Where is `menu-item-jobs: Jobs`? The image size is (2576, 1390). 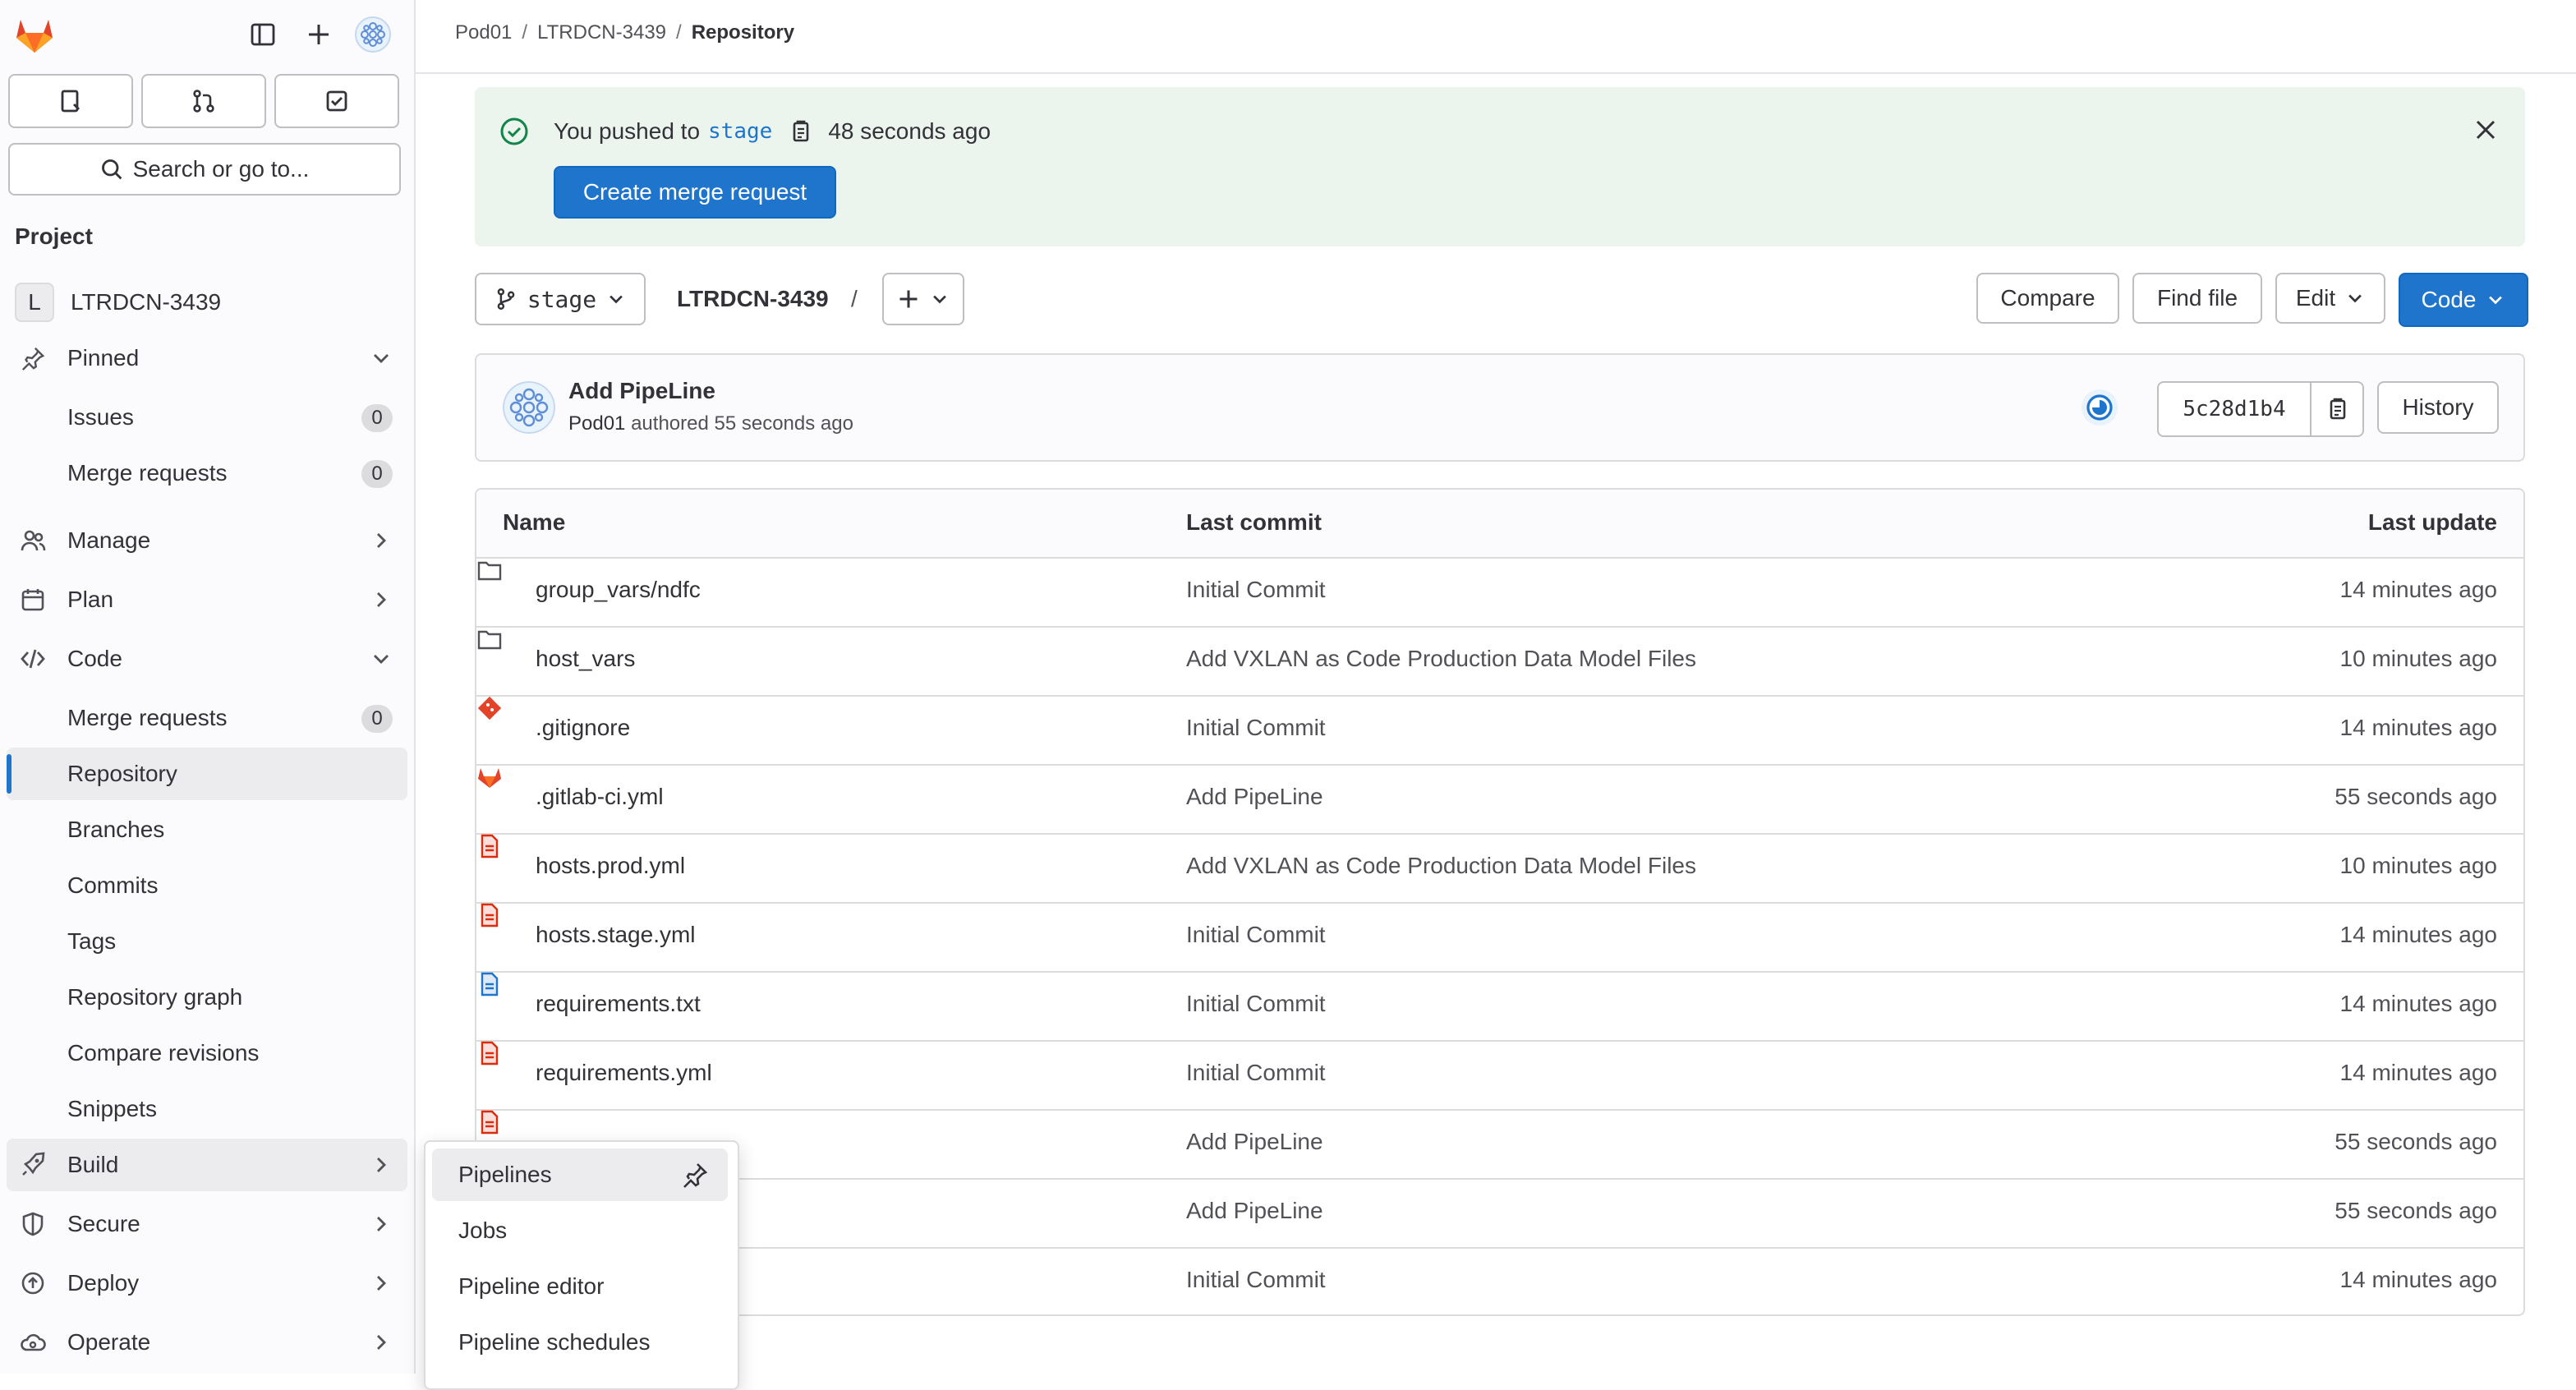 menu-item-jobs: Jobs is located at coordinates (580, 1230).